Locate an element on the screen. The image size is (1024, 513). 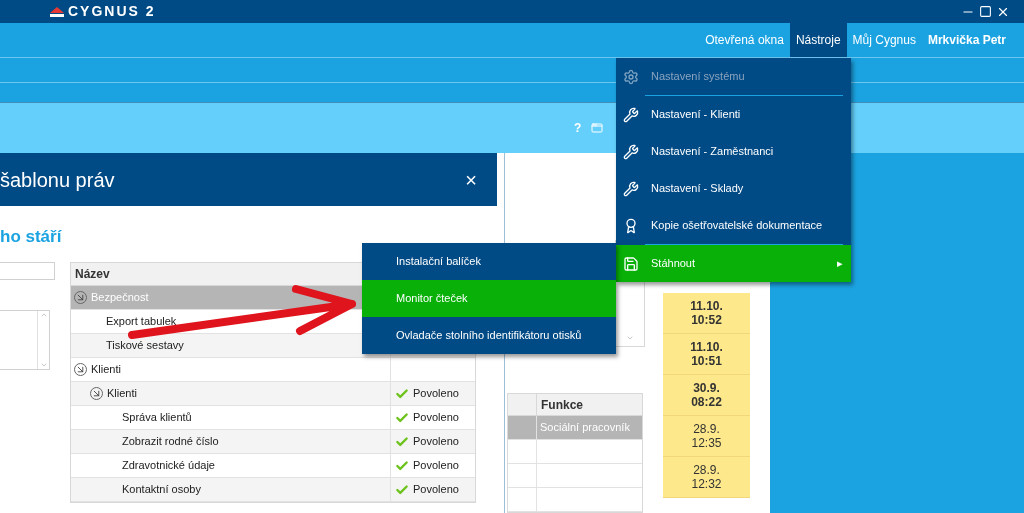
time-cell: 30.9. 08:22 is located at coordinates (706, 395).